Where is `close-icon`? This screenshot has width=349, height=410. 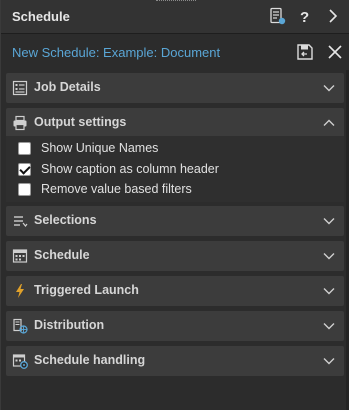 close-icon is located at coordinates (335, 52).